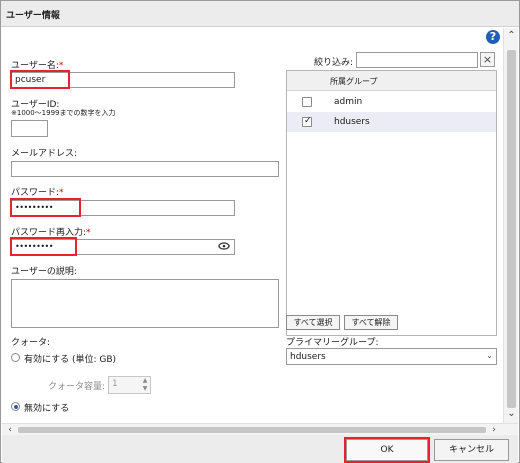  What do you see at coordinates (40, 79) in the screenshot?
I see `username-highlight` at bounding box center [40, 79].